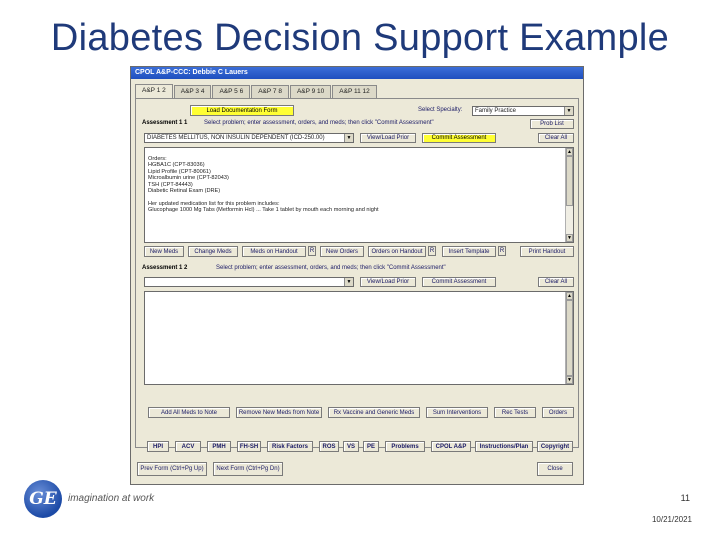 This screenshot has width=720, height=540. I want to click on commit-assessment-button-2: Commit Assessment, so click(459, 282).